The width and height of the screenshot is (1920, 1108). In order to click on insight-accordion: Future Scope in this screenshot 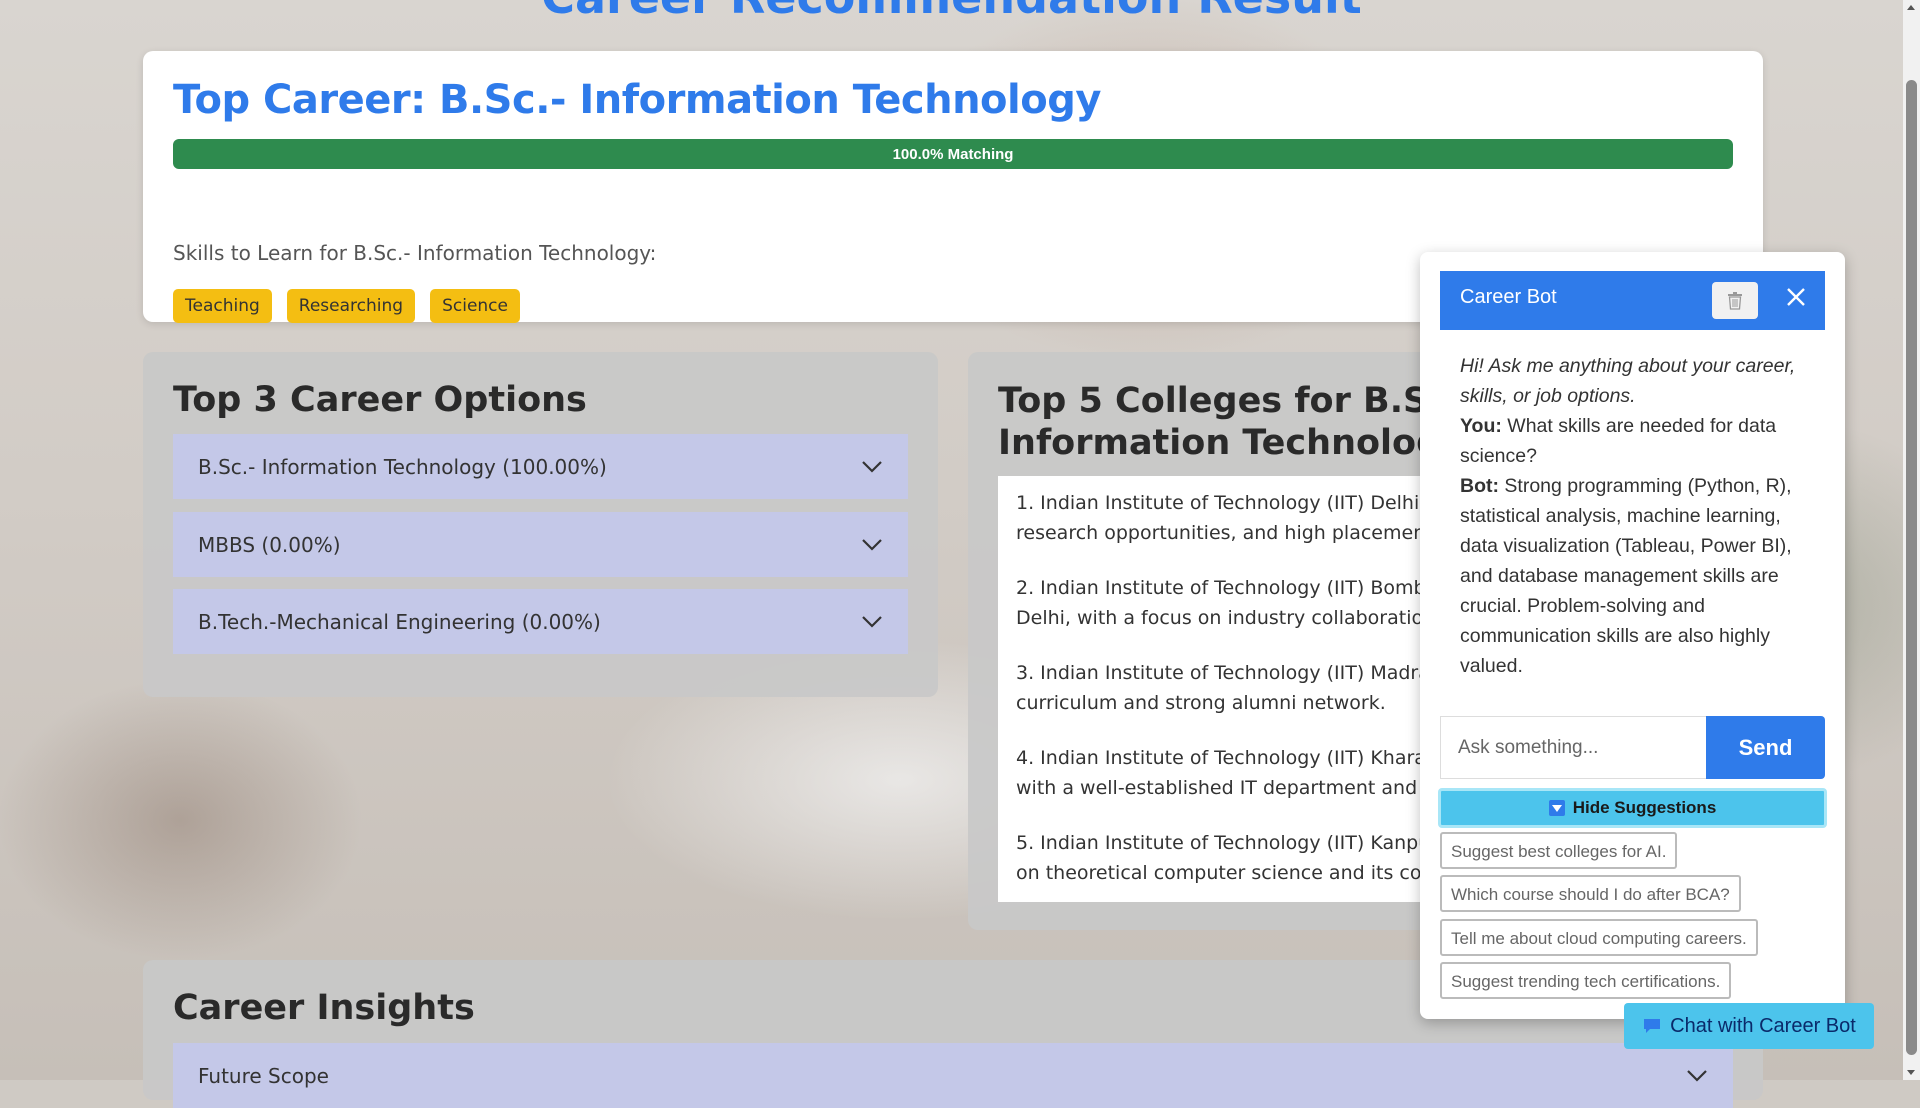, I will do `click(953, 1075)`.